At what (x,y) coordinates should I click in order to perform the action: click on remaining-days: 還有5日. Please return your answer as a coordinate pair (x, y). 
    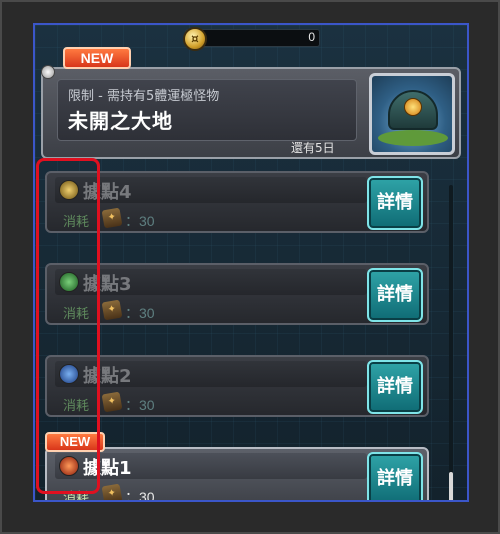
    Looking at the image, I should click on (313, 148).